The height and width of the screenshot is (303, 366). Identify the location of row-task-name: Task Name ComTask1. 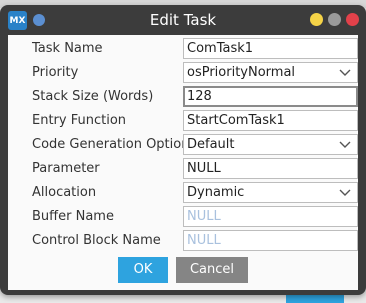
(183, 49).